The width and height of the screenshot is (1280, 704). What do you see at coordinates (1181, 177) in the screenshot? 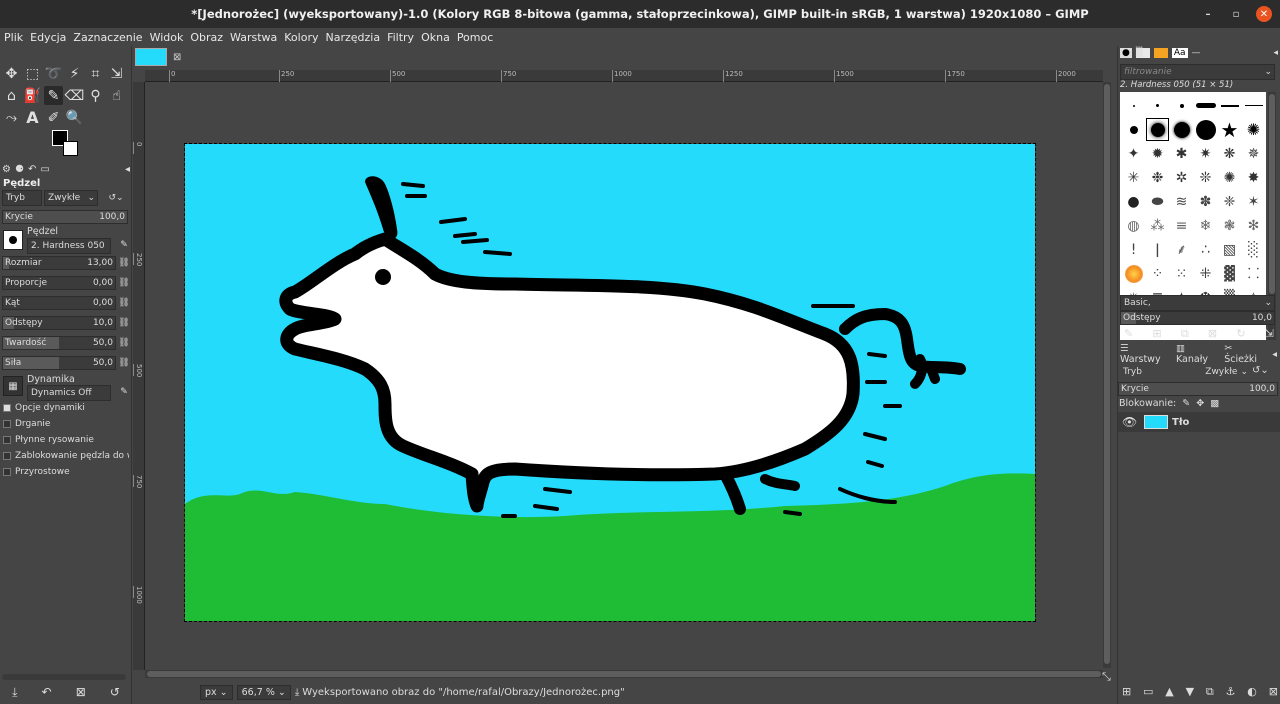
I see `brush-item: ✲` at bounding box center [1181, 177].